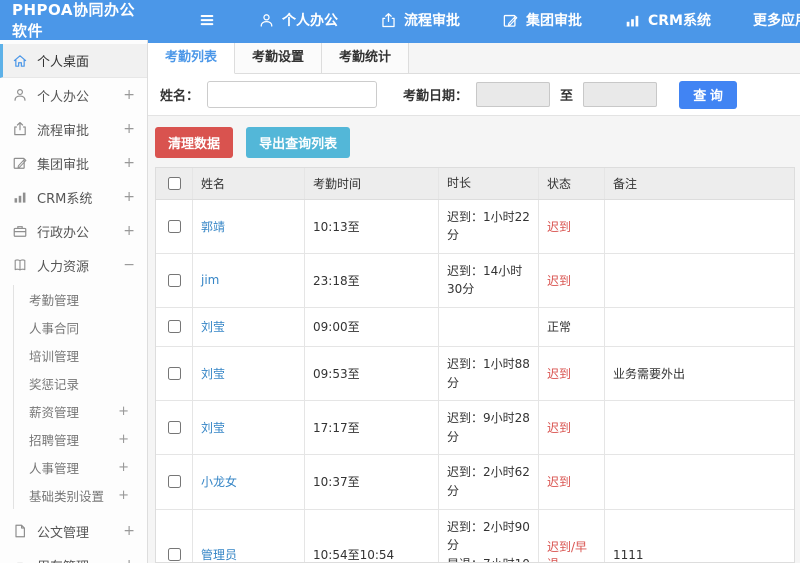  I want to click on sidebar-subitem-label: 人事管理, so click(54, 468).